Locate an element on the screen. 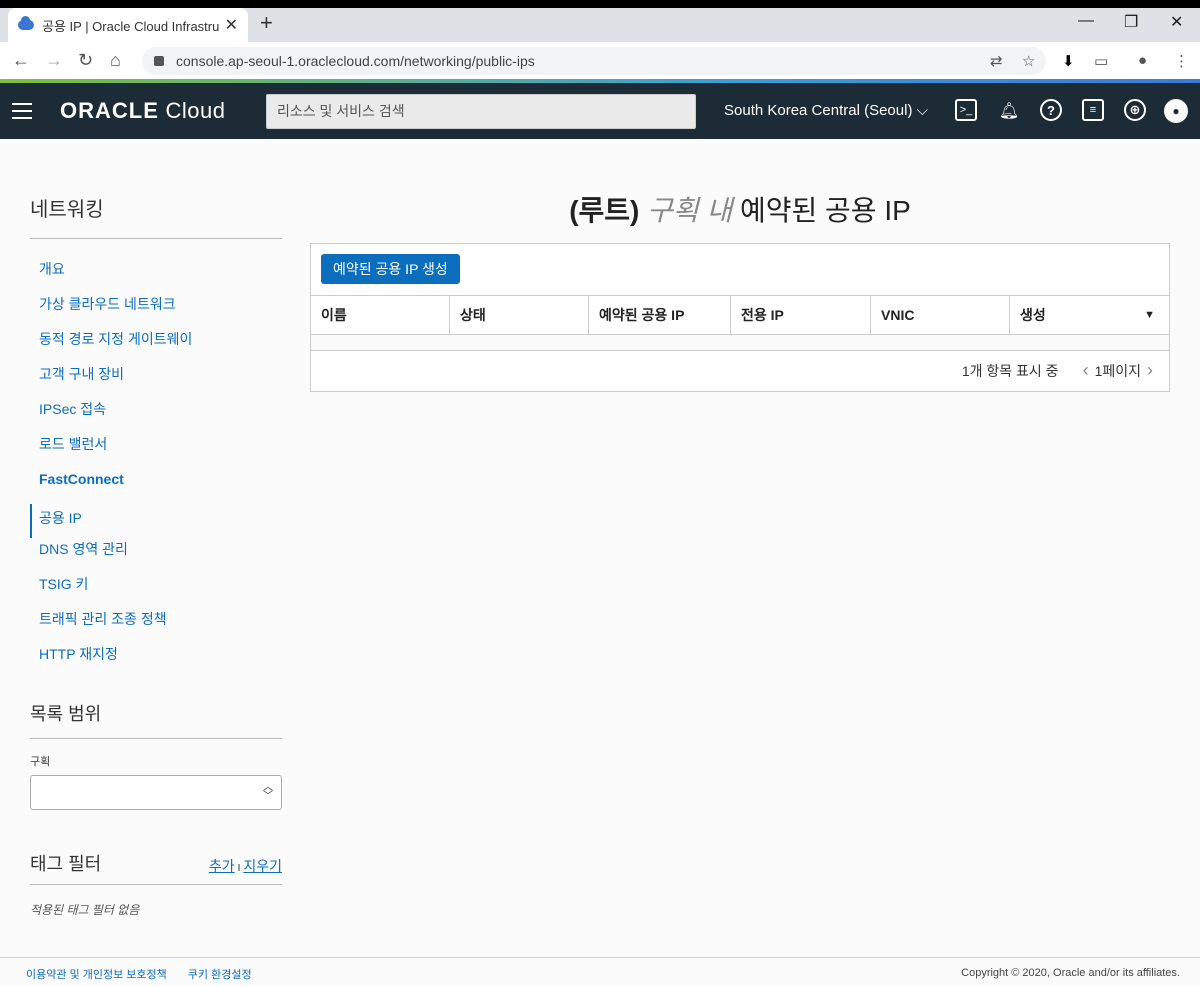 The height and width of the screenshot is (986, 1200). sidebar-item-overview: 개요 is located at coordinates (156, 276).